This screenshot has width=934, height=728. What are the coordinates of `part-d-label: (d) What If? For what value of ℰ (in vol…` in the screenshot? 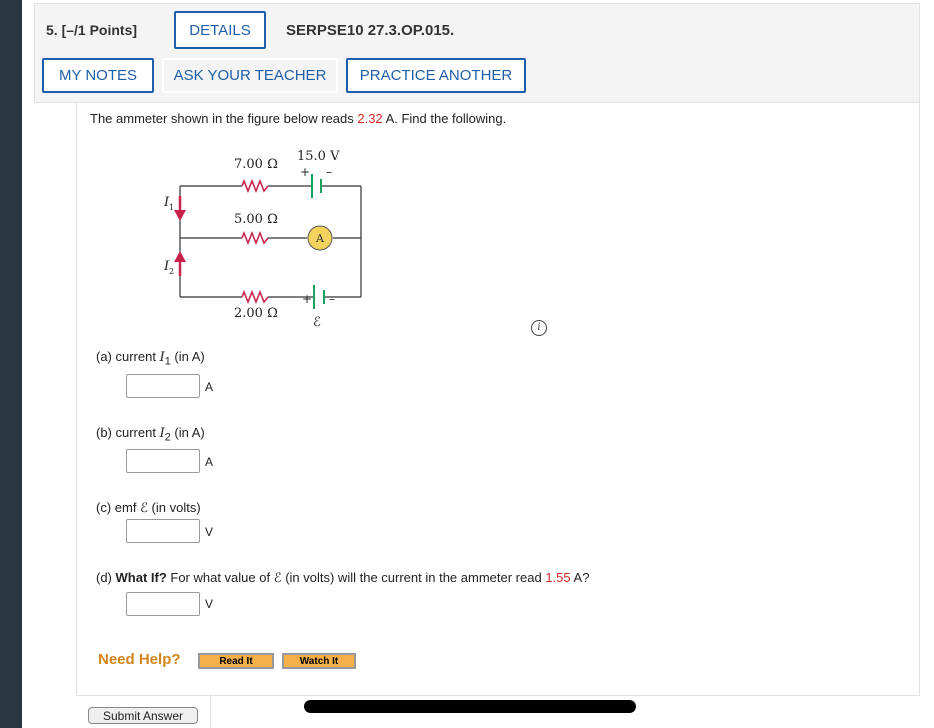 It's located at (342, 578).